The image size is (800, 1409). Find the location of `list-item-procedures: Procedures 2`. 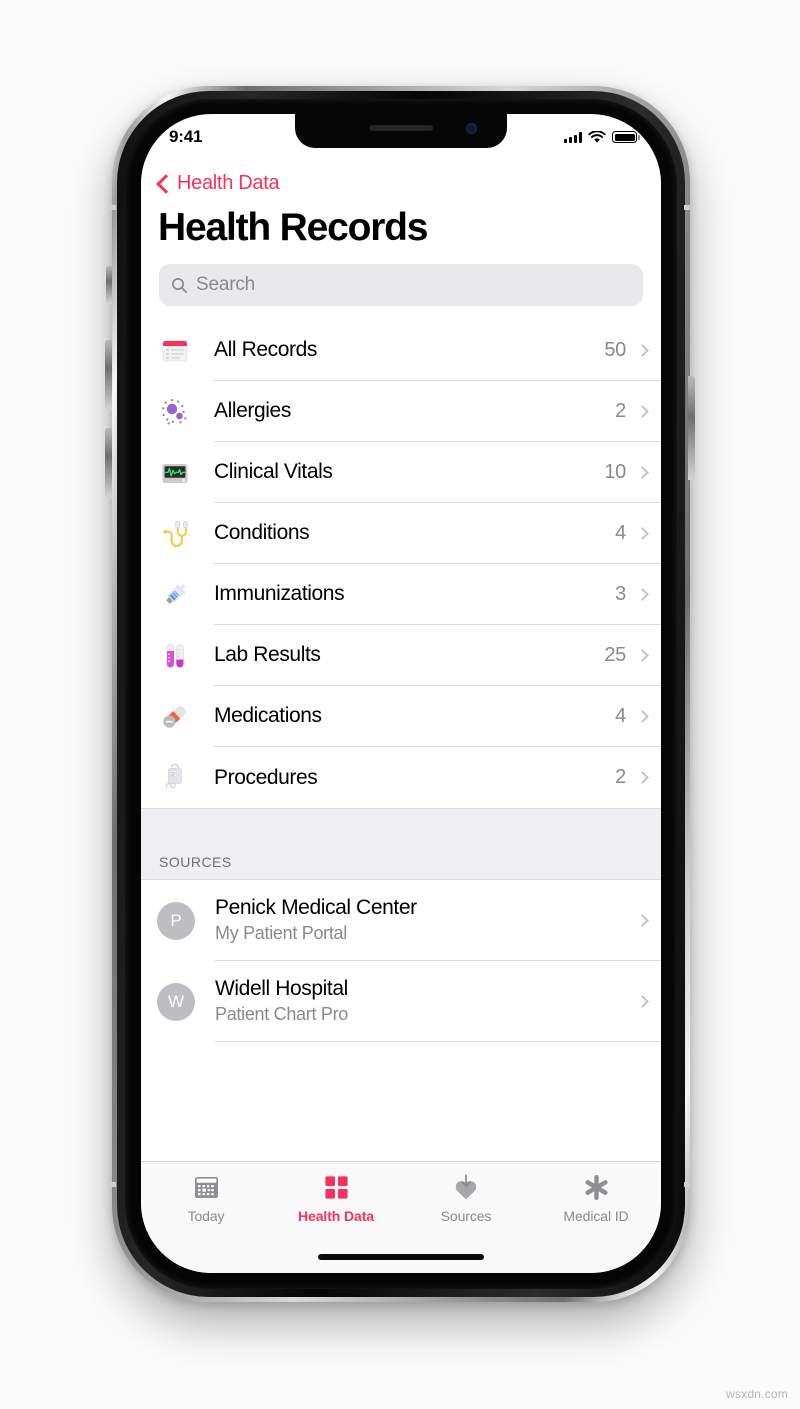

list-item-procedures: Procedures 2 is located at coordinates (401, 777).